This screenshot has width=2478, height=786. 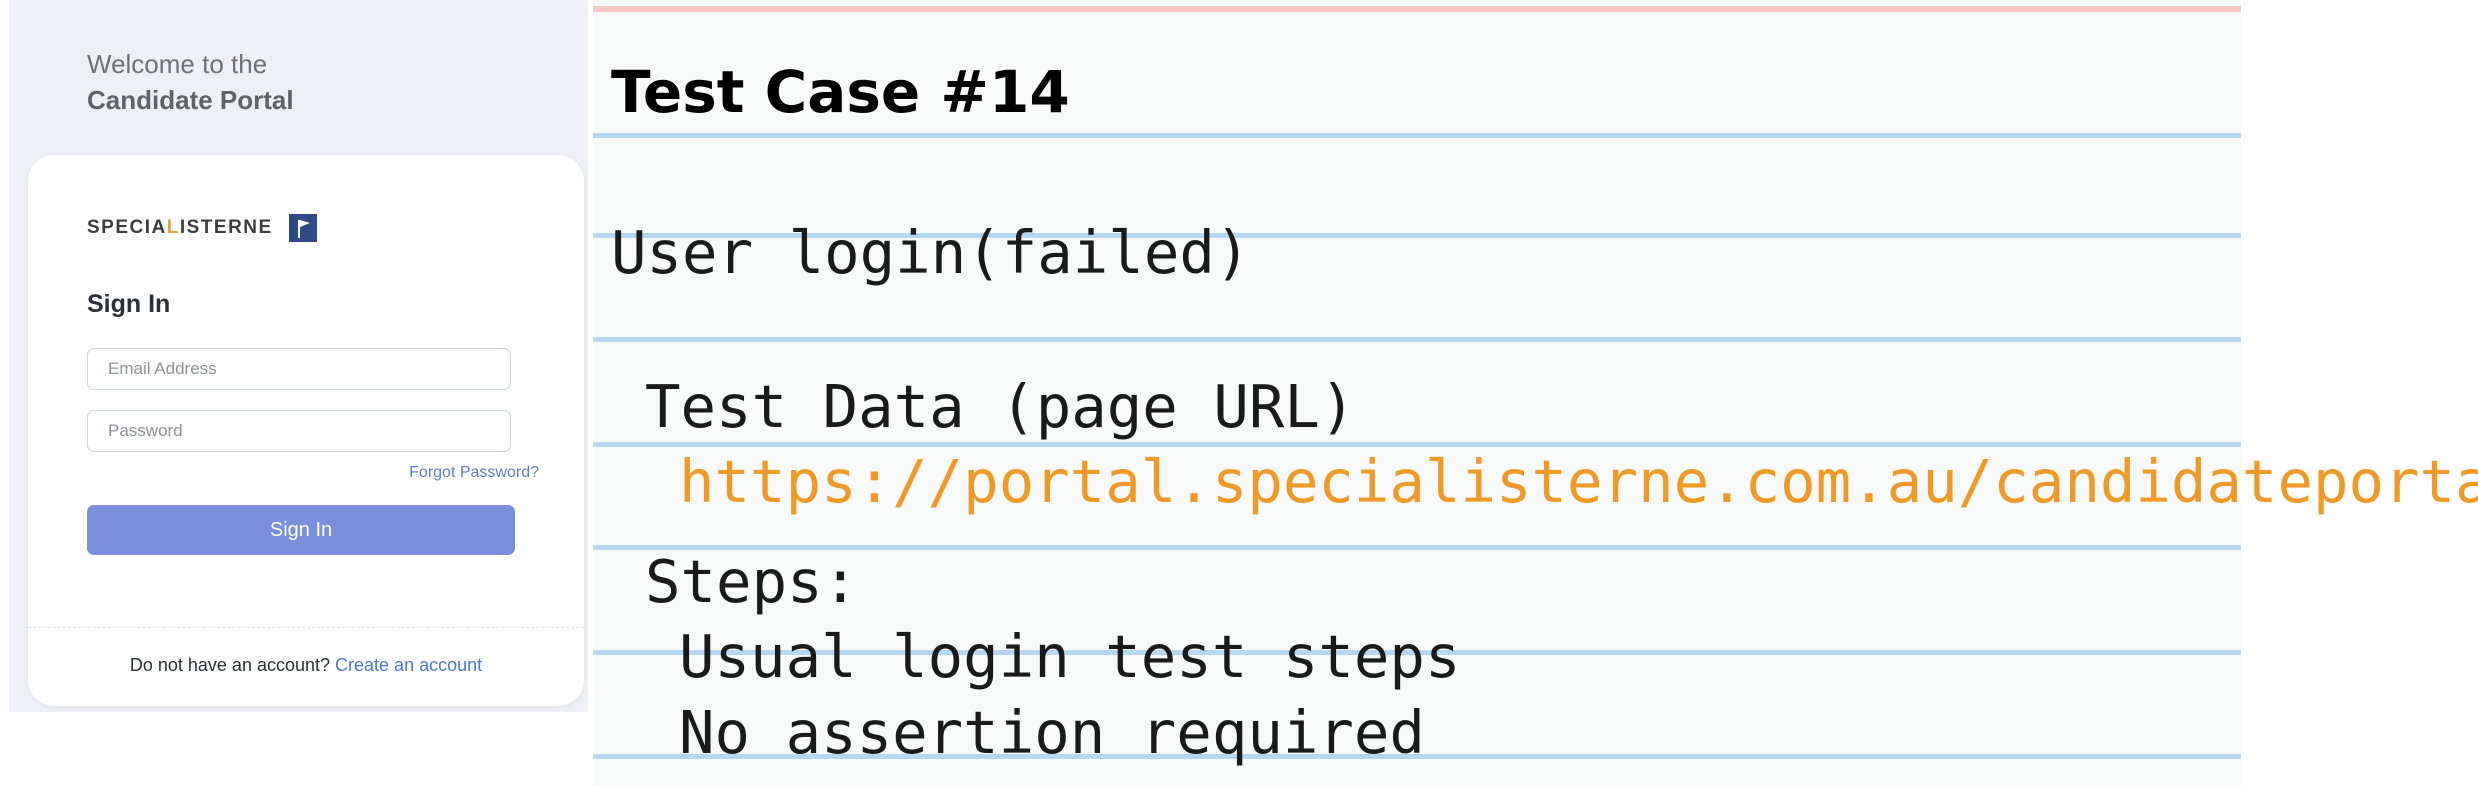 I want to click on logo-wordmark: SPECIALISTERNE, so click(x=180, y=227).